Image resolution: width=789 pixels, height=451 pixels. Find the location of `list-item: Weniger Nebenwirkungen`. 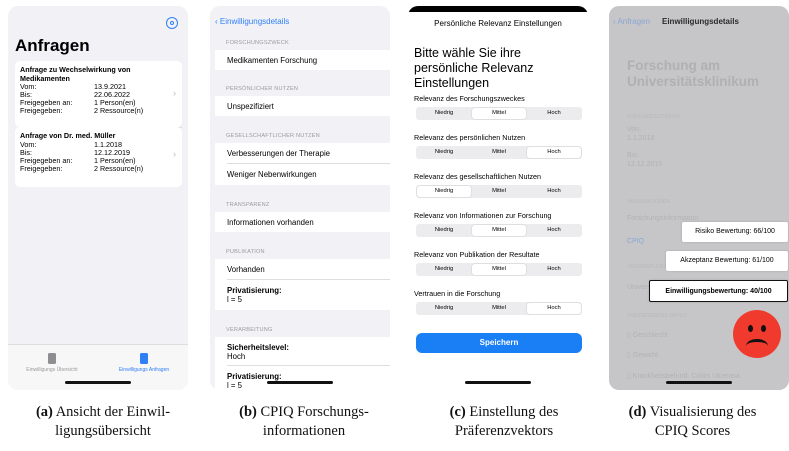

list-item: Weniger Nebenwirkungen is located at coordinates (302, 174).